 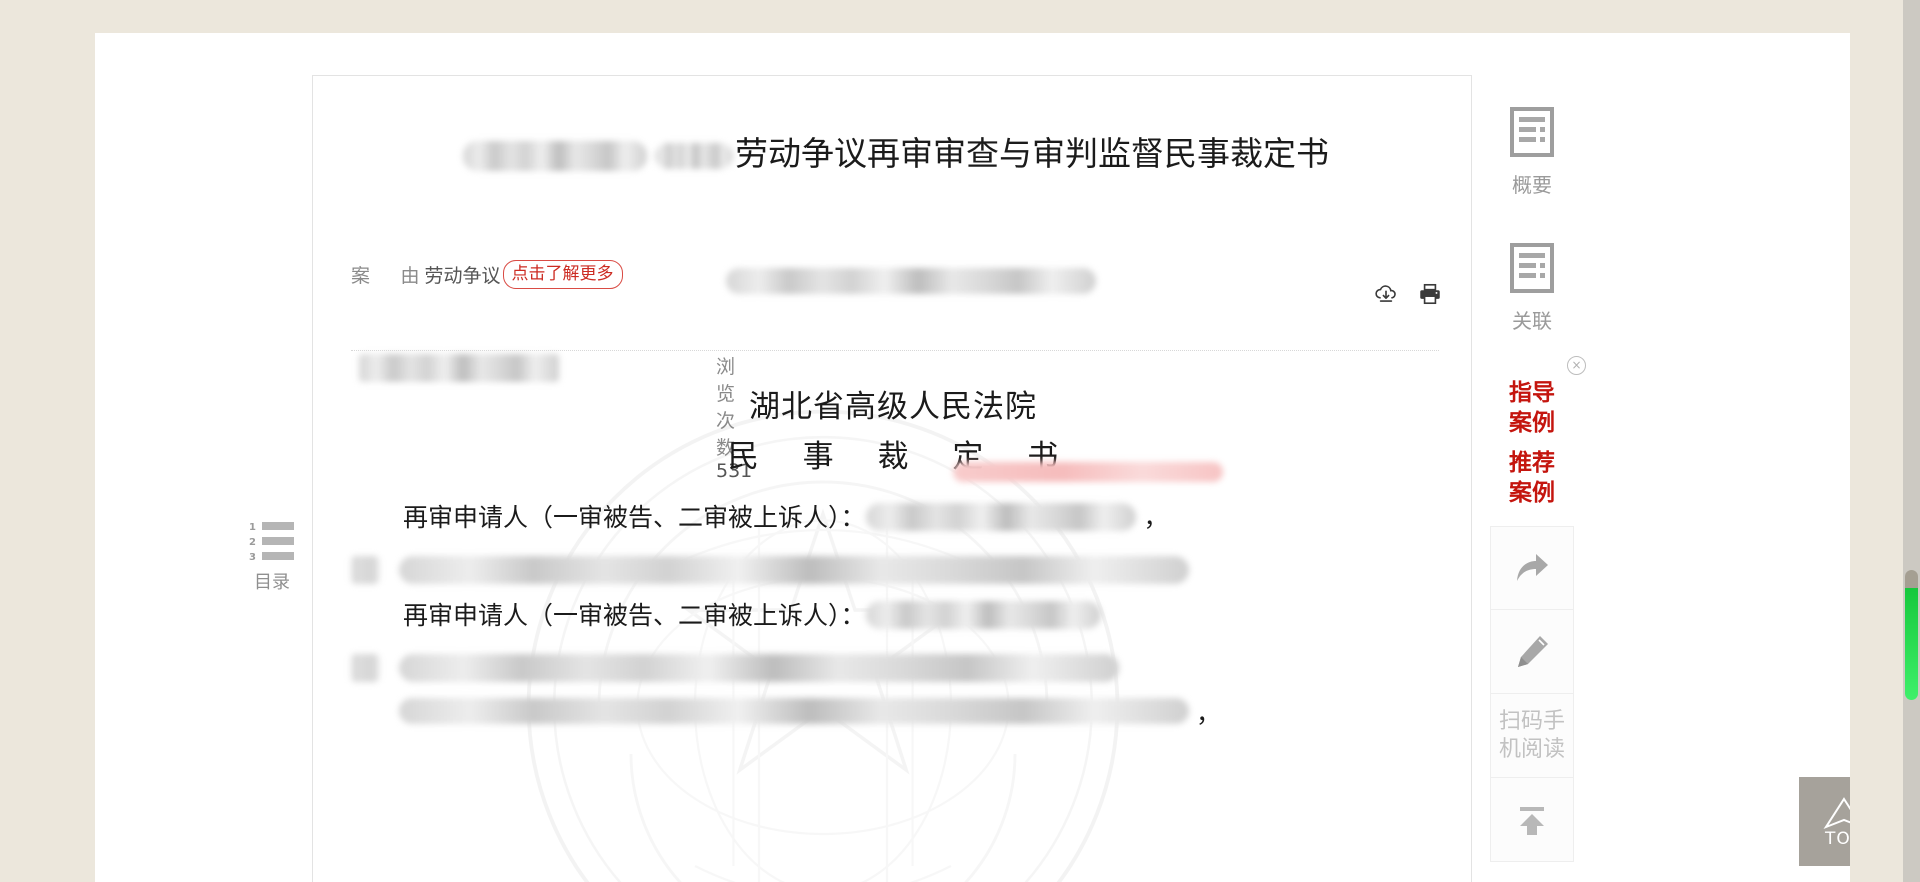 What do you see at coordinates (361, 276) in the screenshot?
I see `cause-label: 案` at bounding box center [361, 276].